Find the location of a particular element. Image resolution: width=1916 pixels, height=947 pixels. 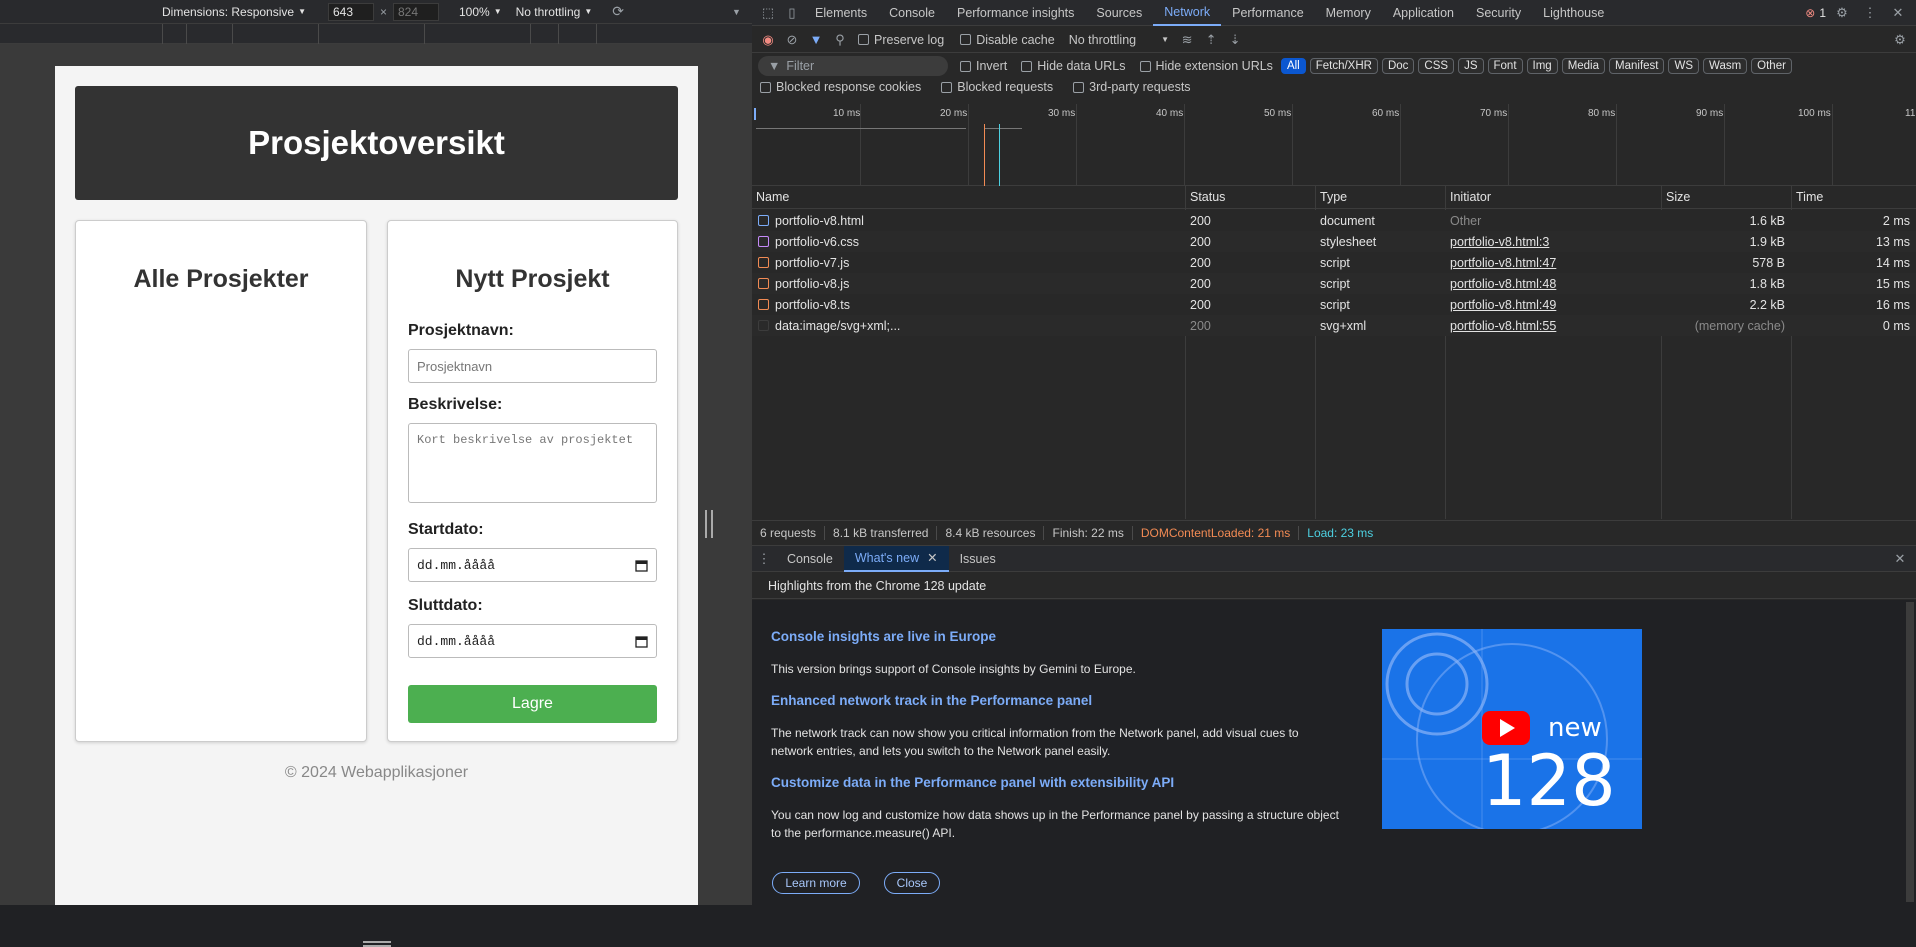

cell-type: script is located at coordinates (1380, 283).